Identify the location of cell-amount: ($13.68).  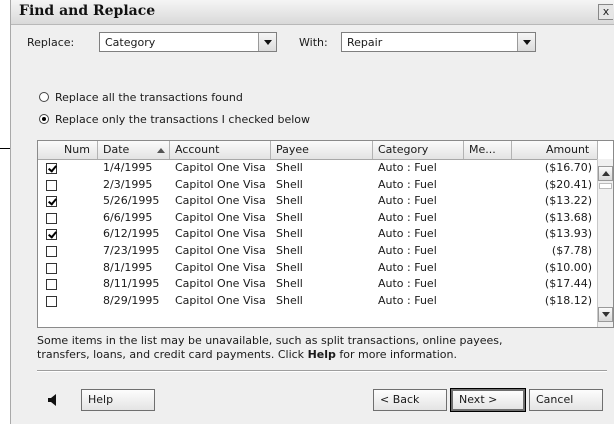
(568, 217).